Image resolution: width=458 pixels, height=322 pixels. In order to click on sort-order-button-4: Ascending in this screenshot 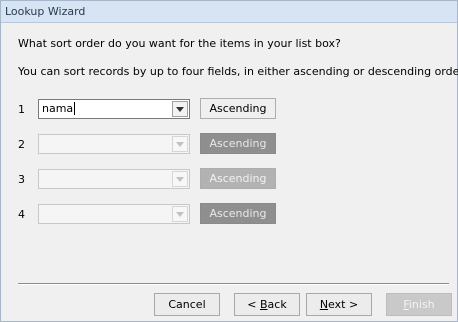, I will do `click(238, 213)`.